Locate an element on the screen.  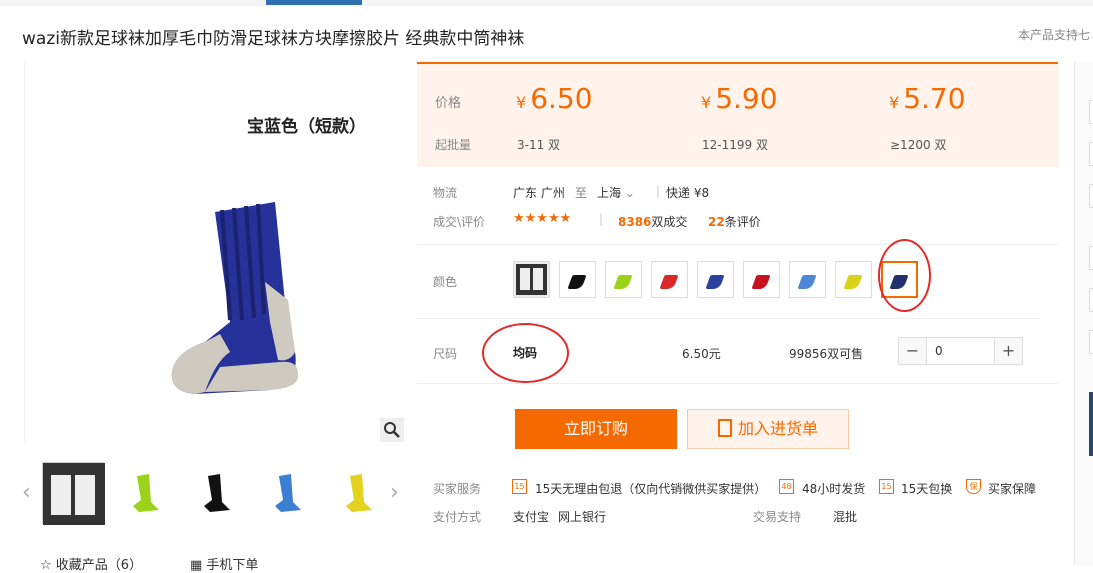
chevron-down-icon: ⌄ is located at coordinates (629, 193).